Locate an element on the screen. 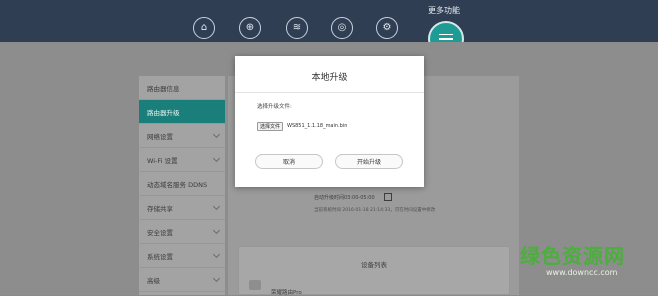 The height and width of the screenshot is (296, 658). sidebar-item-advanced: 高级 is located at coordinates (182, 280).